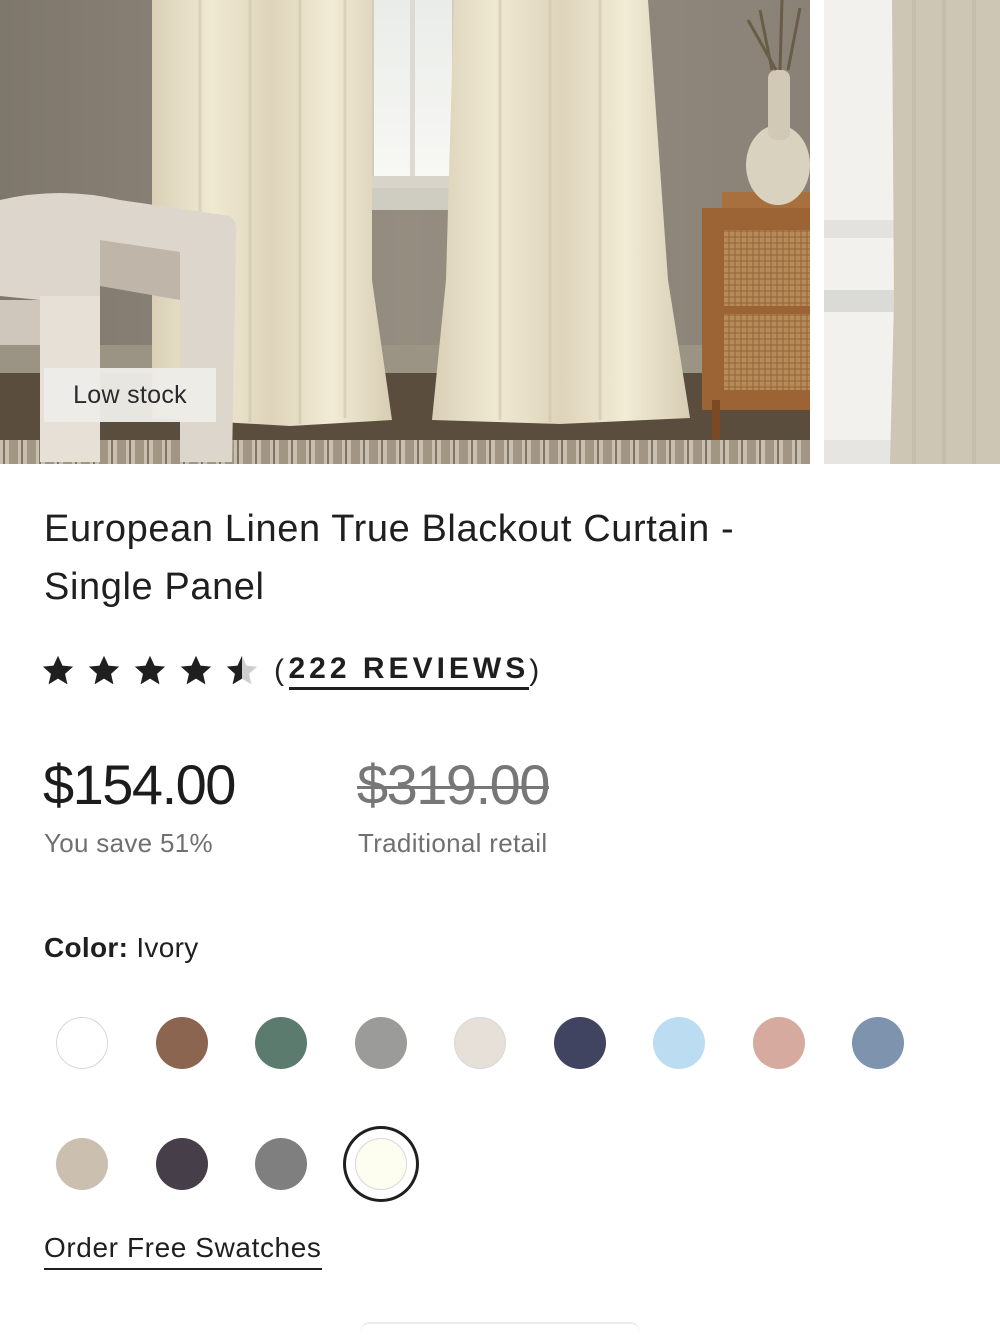  I want to click on color-swatch-brown, so click(182, 1043).